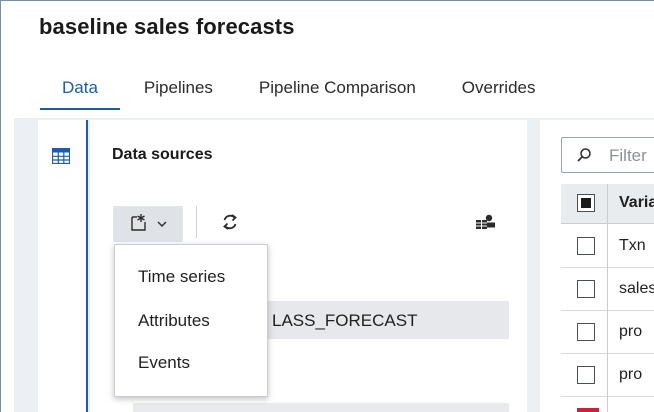  Describe the element at coordinates (162, 154) in the screenshot. I see `data-sources-title: Data sources` at that location.